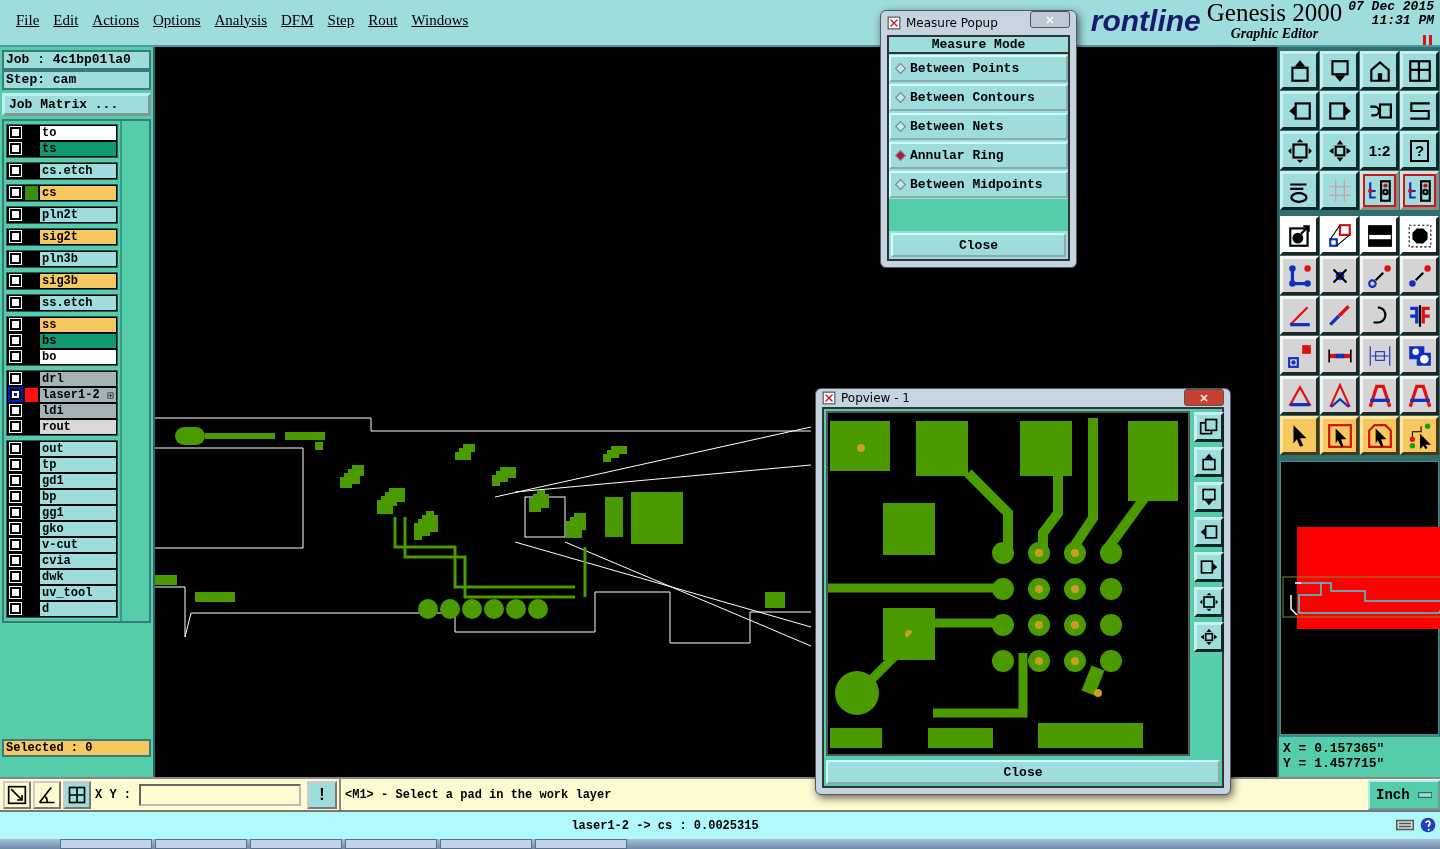  I want to click on layer-item: gko, so click(78, 529).